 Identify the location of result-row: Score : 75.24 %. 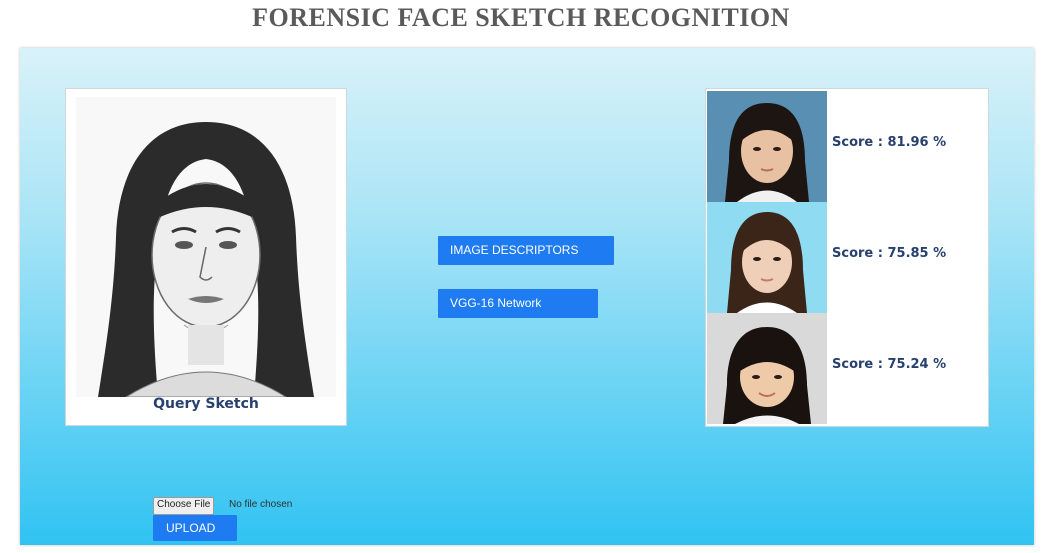
(847, 368).